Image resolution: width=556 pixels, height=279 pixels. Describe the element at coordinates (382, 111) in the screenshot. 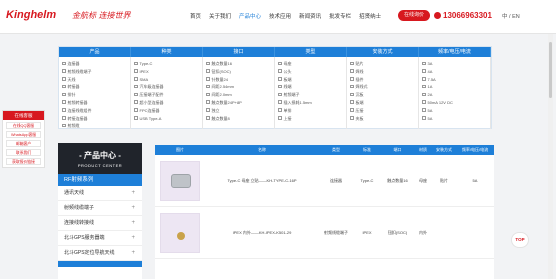

I see `filter-option: 压接` at that location.